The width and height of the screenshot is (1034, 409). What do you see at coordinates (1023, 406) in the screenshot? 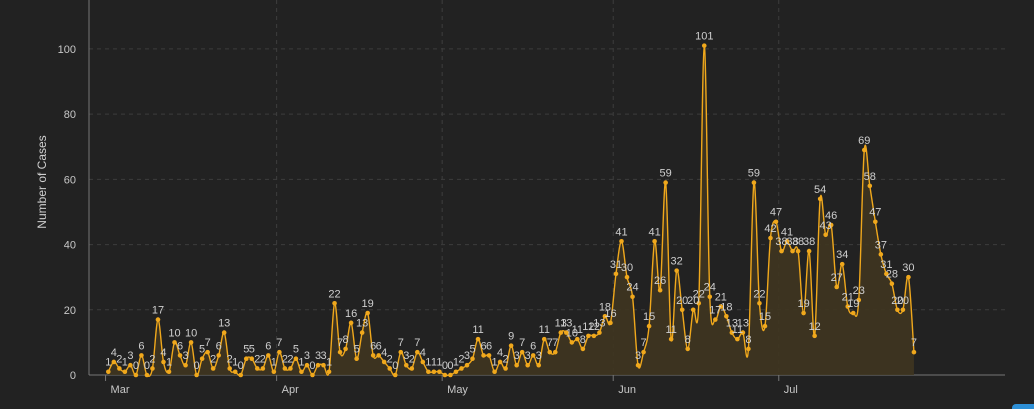
I see `corner-tab` at bounding box center [1023, 406].